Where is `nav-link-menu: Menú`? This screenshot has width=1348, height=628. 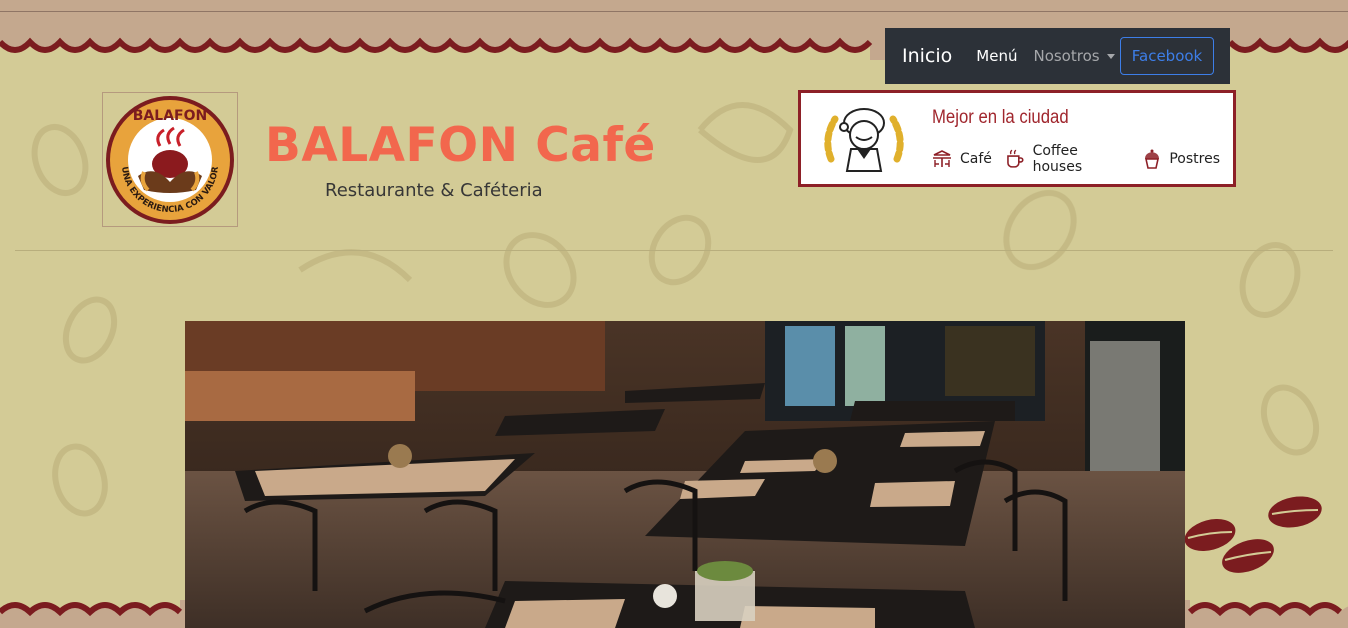 nav-link-menu: Menú is located at coordinates (996, 56).